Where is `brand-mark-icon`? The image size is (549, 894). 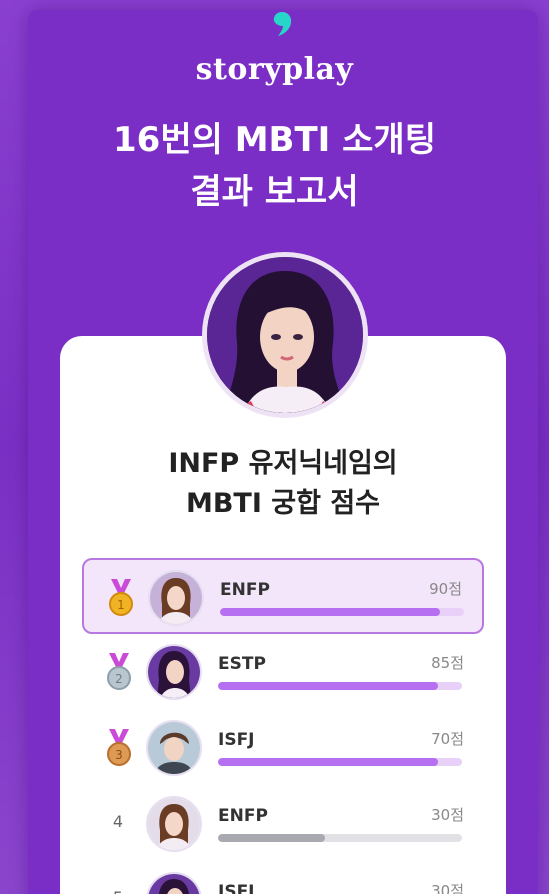 brand-mark-icon is located at coordinates (282, 24).